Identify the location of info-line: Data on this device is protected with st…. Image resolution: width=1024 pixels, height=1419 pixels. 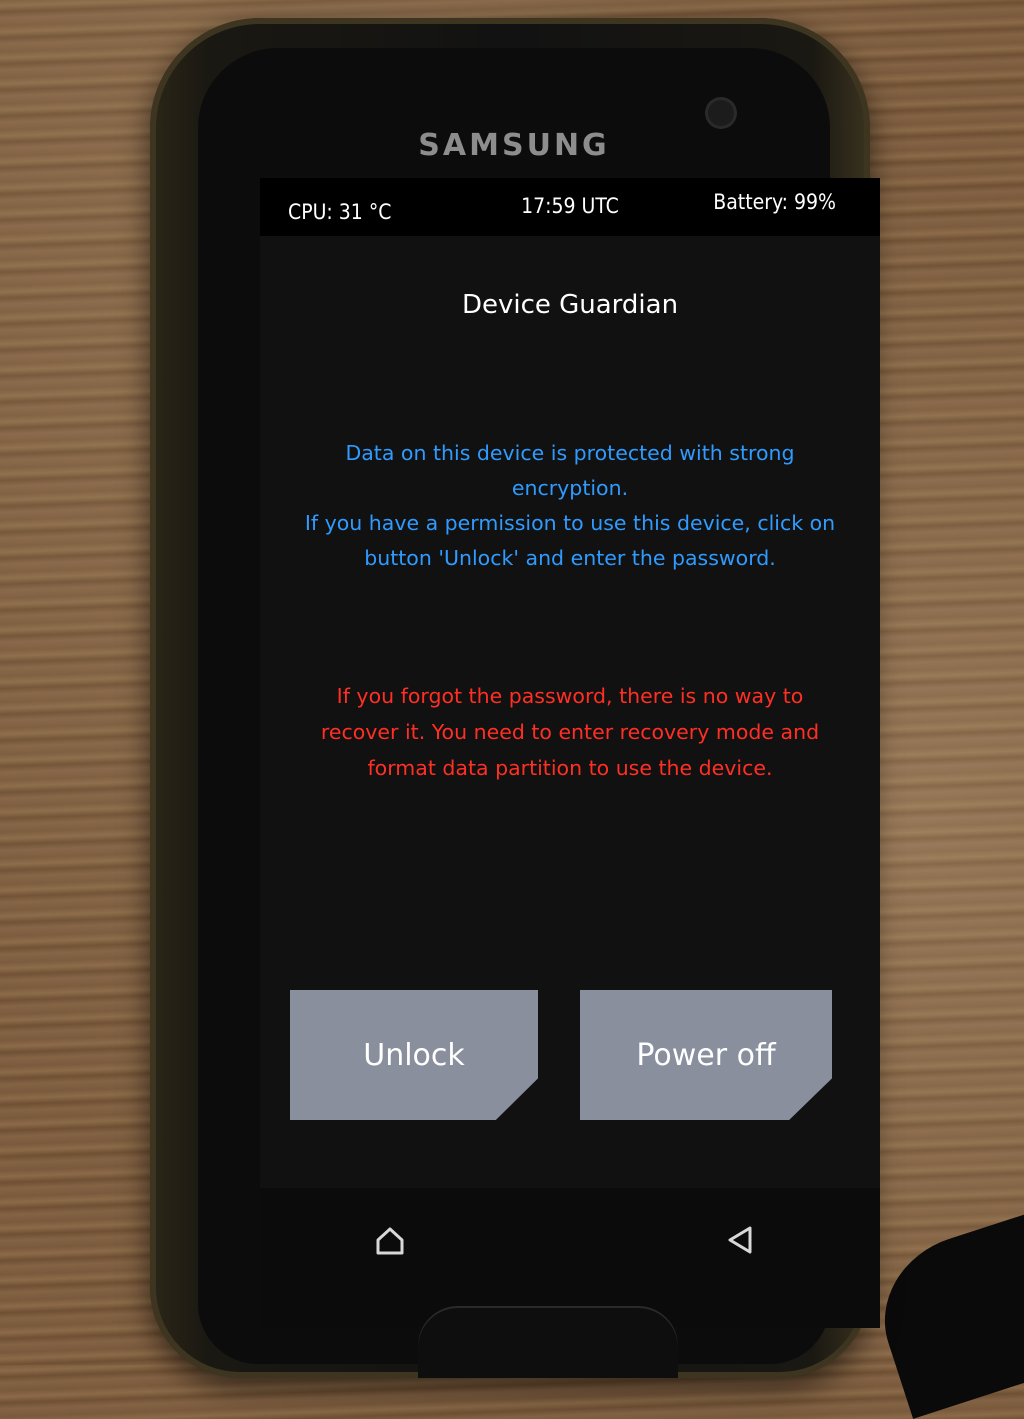
(570, 470).